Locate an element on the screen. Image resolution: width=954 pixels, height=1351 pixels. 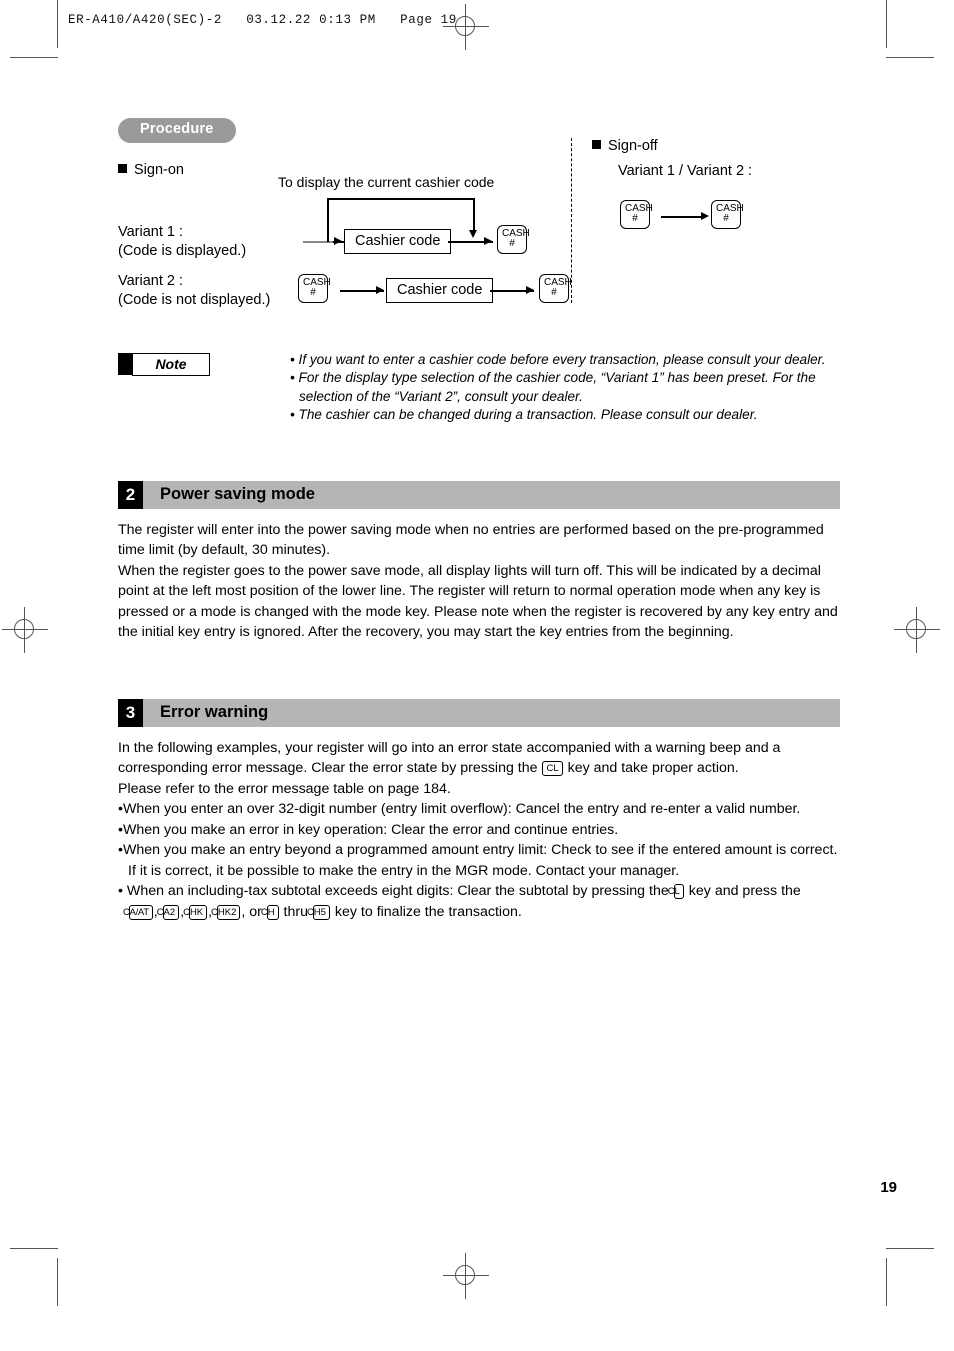
variant2-line2: (Code is not displayed.) is located at coordinates (194, 299).